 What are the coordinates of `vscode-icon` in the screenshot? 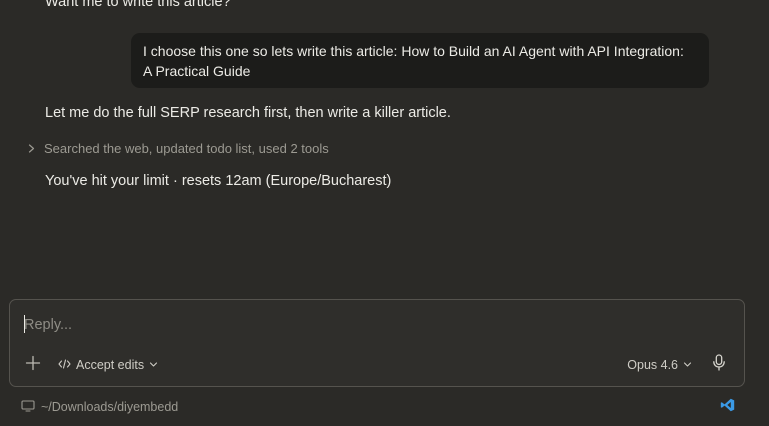 It's located at (727, 407).